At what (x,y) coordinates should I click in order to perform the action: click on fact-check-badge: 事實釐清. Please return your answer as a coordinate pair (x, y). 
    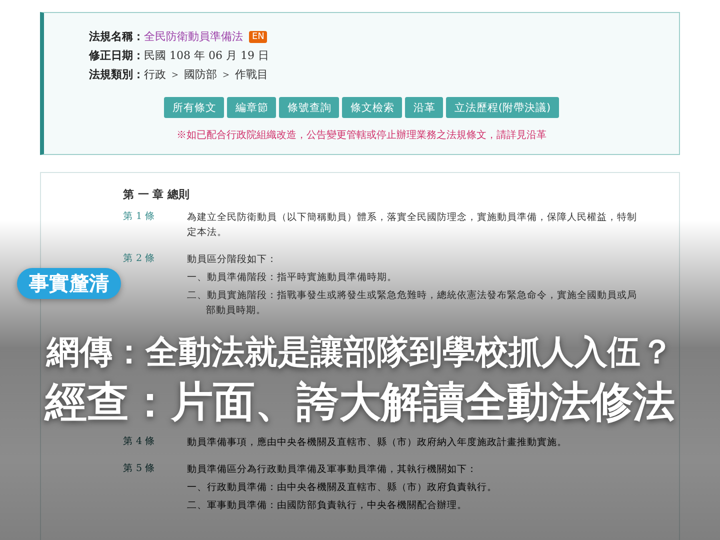
    Looking at the image, I should click on (69, 283).